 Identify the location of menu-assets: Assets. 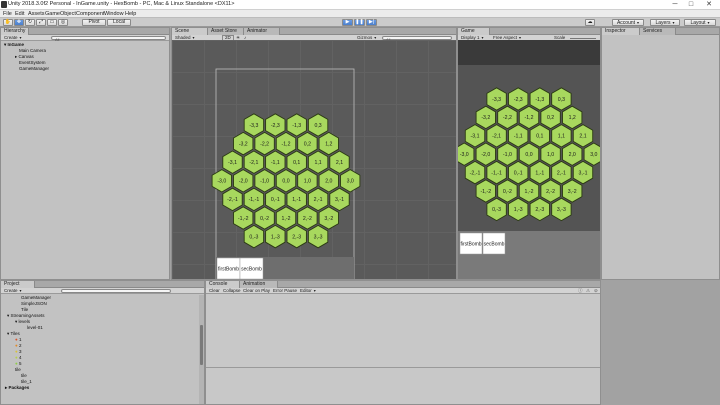
(36, 14).